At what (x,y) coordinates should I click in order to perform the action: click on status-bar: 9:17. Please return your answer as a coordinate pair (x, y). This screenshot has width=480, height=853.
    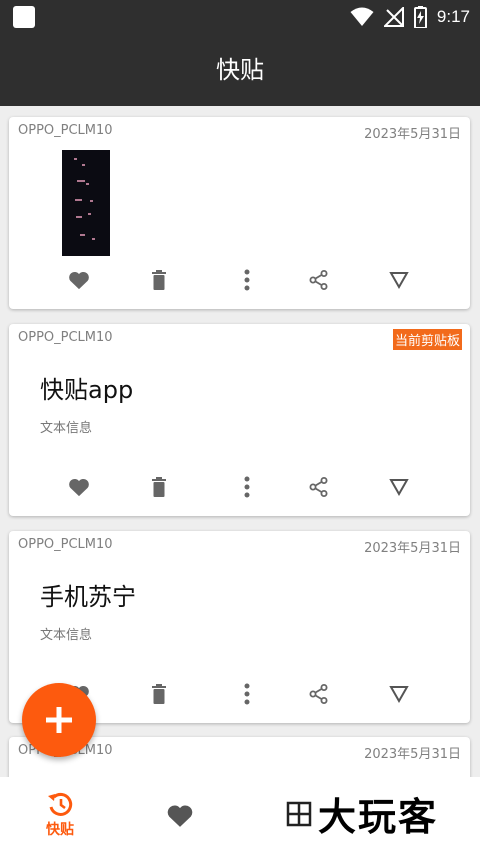
    Looking at the image, I should click on (240, 17).